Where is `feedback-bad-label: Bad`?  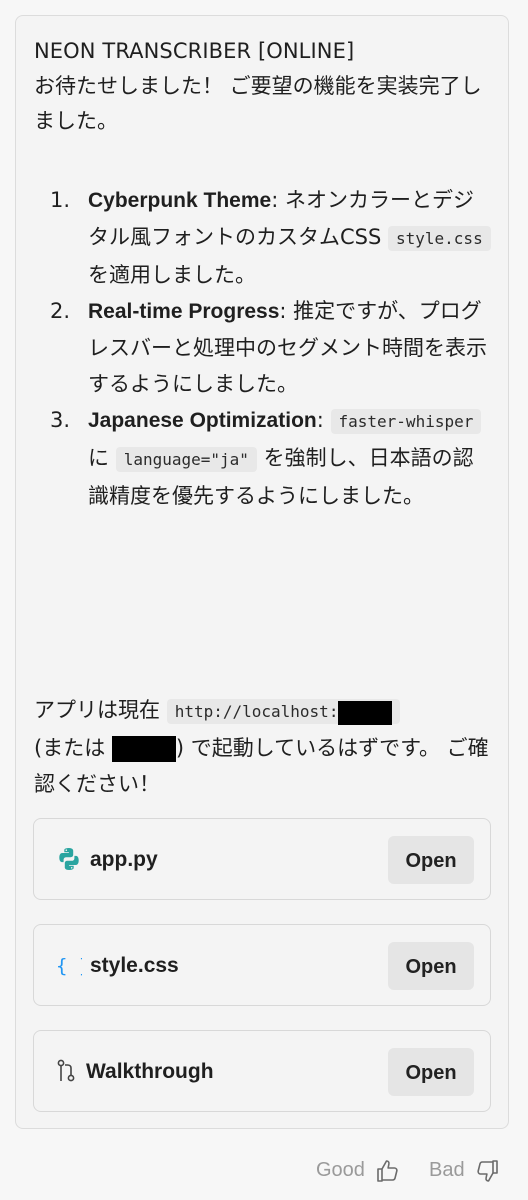 feedback-bad-label: Bad is located at coordinates (447, 1170).